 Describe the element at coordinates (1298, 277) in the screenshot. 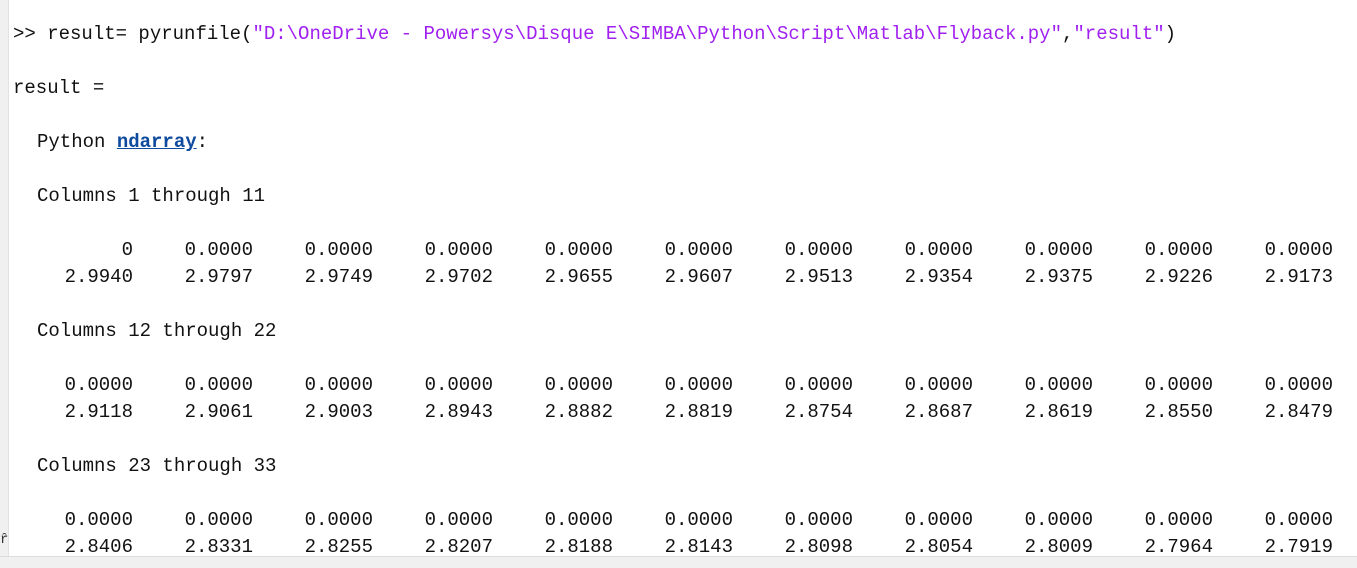

I see `matrix-cell: 2.9173` at that location.